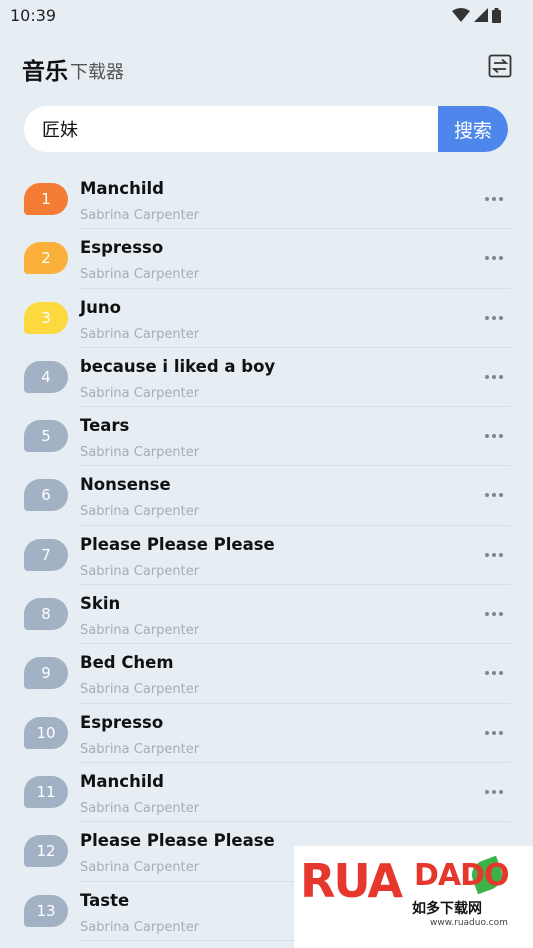  I want to click on song-row: 7 Please Please Please Sabrina Carpenter, so click(266, 556).